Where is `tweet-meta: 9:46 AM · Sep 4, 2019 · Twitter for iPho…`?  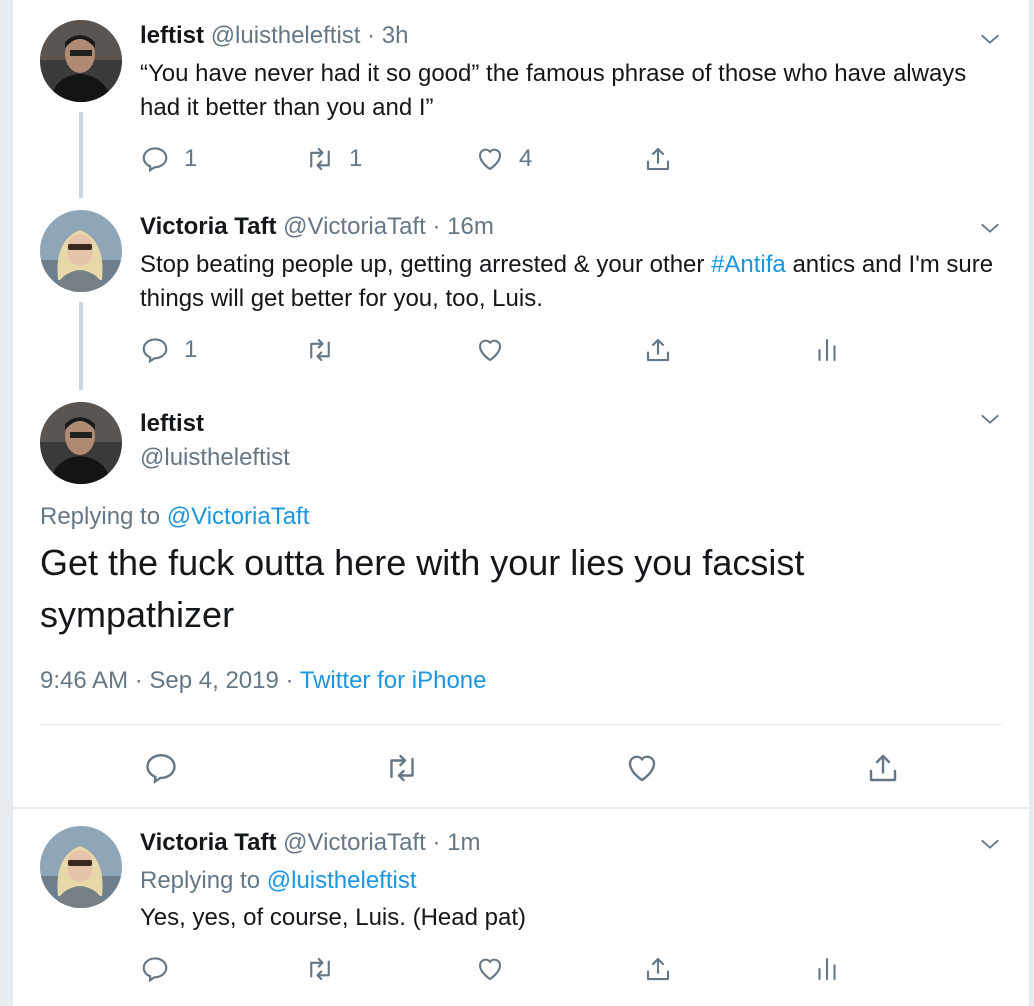
tweet-meta: 9:46 AM · Sep 4, 2019 · Twitter for iPho… is located at coordinates (263, 681).